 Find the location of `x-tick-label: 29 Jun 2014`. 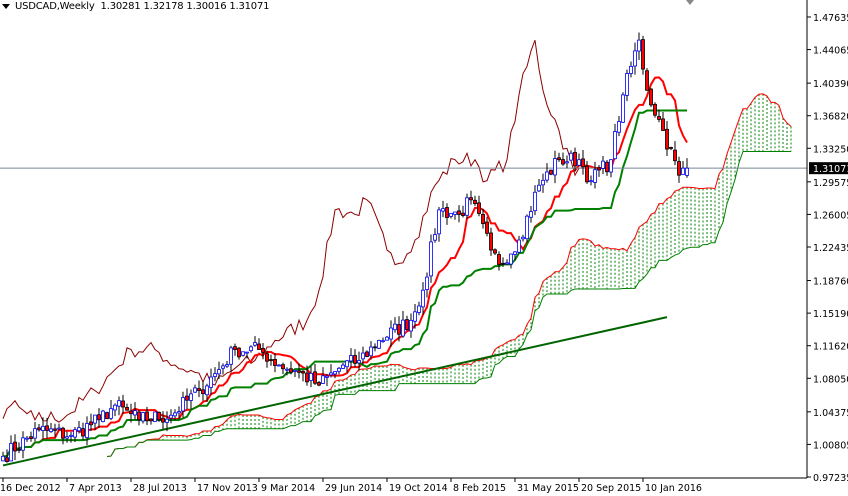

x-tick-label: 29 Jun 2014 is located at coordinates (353, 488).